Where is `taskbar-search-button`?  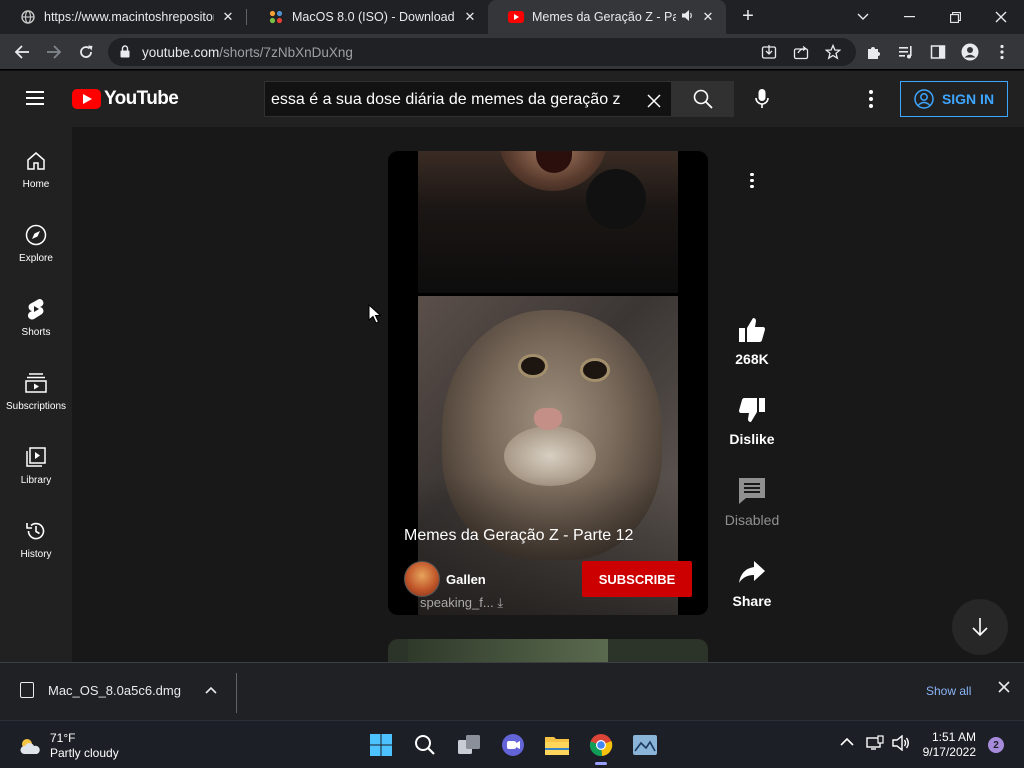
taskbar-search-button is located at coordinates (425, 745).